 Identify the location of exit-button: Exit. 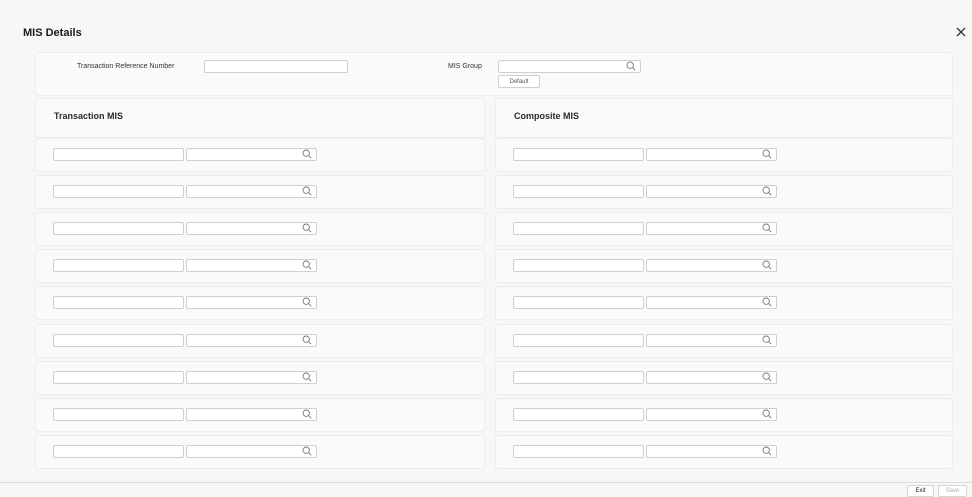
(920, 491).